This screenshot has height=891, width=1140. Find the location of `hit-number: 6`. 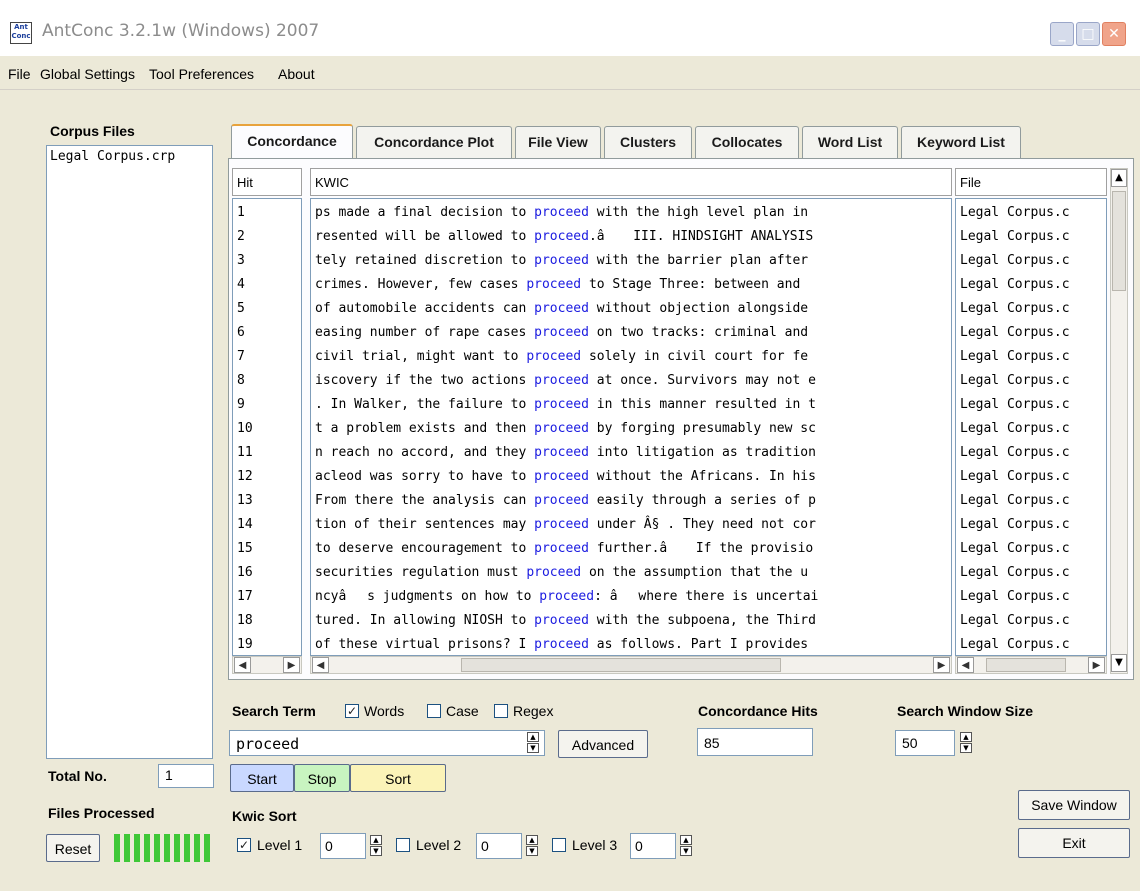

hit-number: 6 is located at coordinates (241, 333).